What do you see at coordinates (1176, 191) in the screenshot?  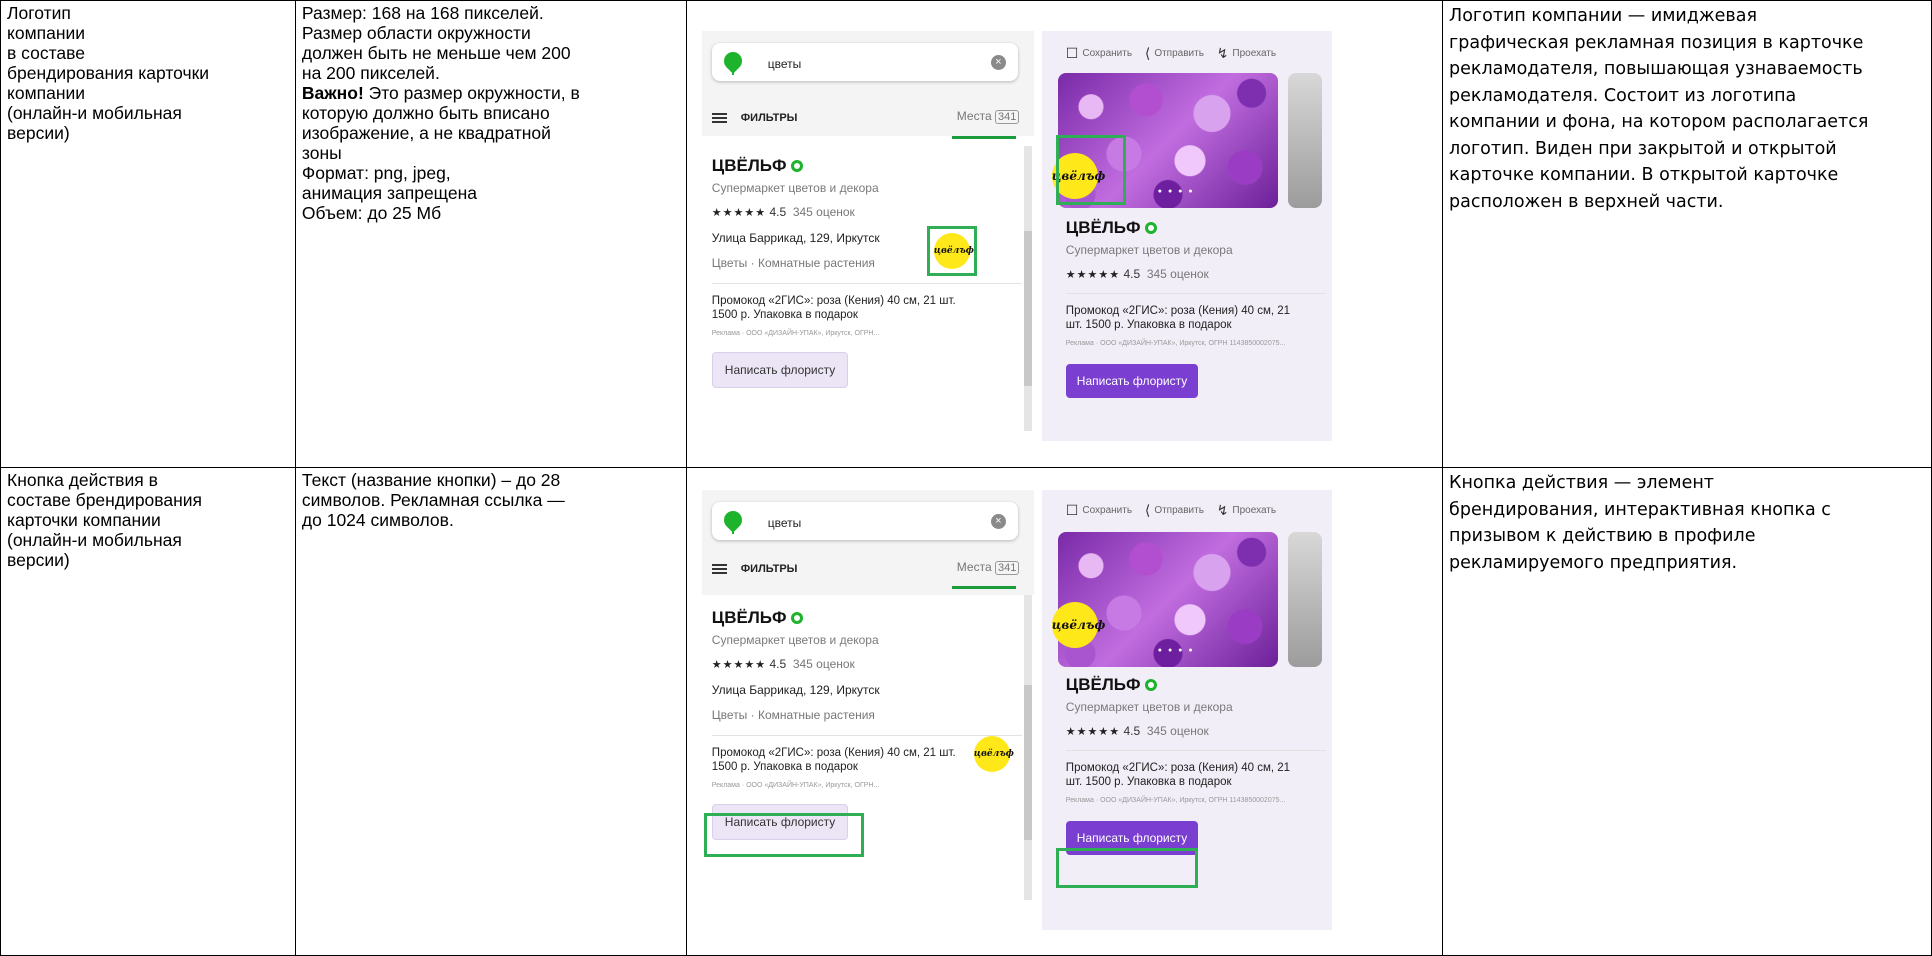 I see `carousel-dots: ● ● ● ●` at bounding box center [1176, 191].